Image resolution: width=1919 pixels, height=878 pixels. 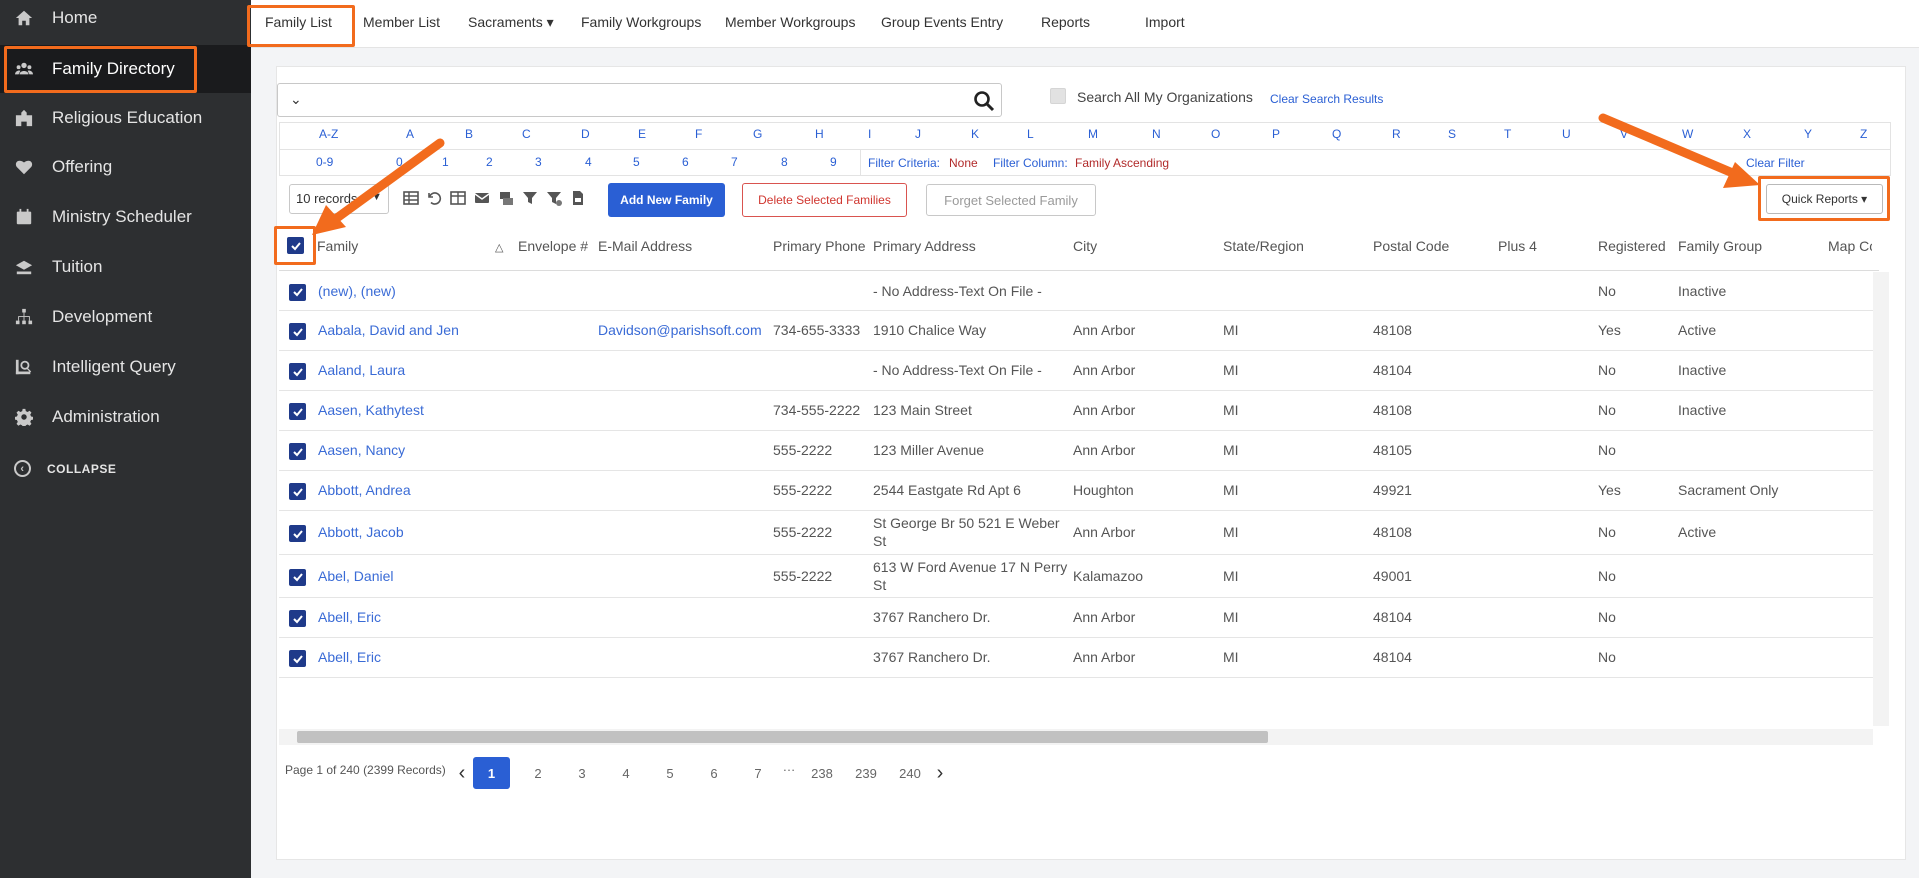 I want to click on digit-filter-9: 9, so click(x=833, y=162).